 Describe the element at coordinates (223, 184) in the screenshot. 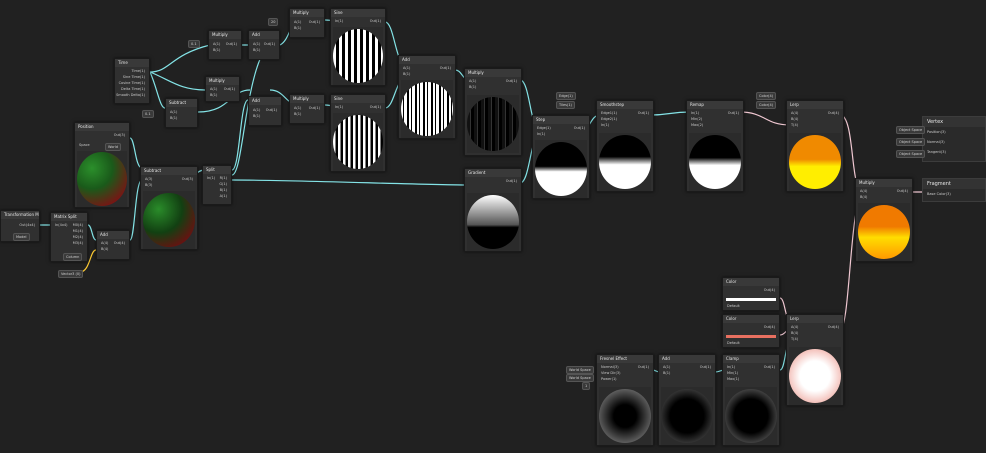

I see `port-g: G(1)` at that location.